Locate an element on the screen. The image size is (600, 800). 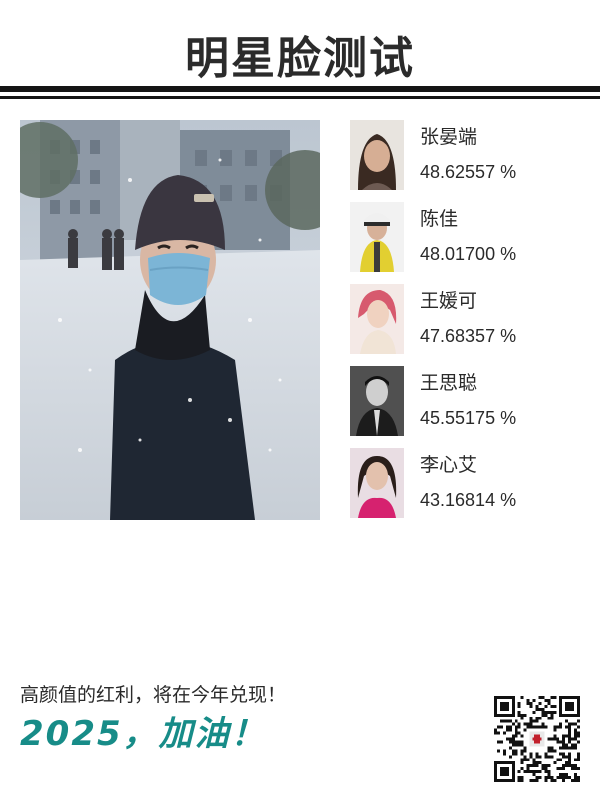
match-item: 张晏端 48.62557 % is located at coordinates (465, 155).